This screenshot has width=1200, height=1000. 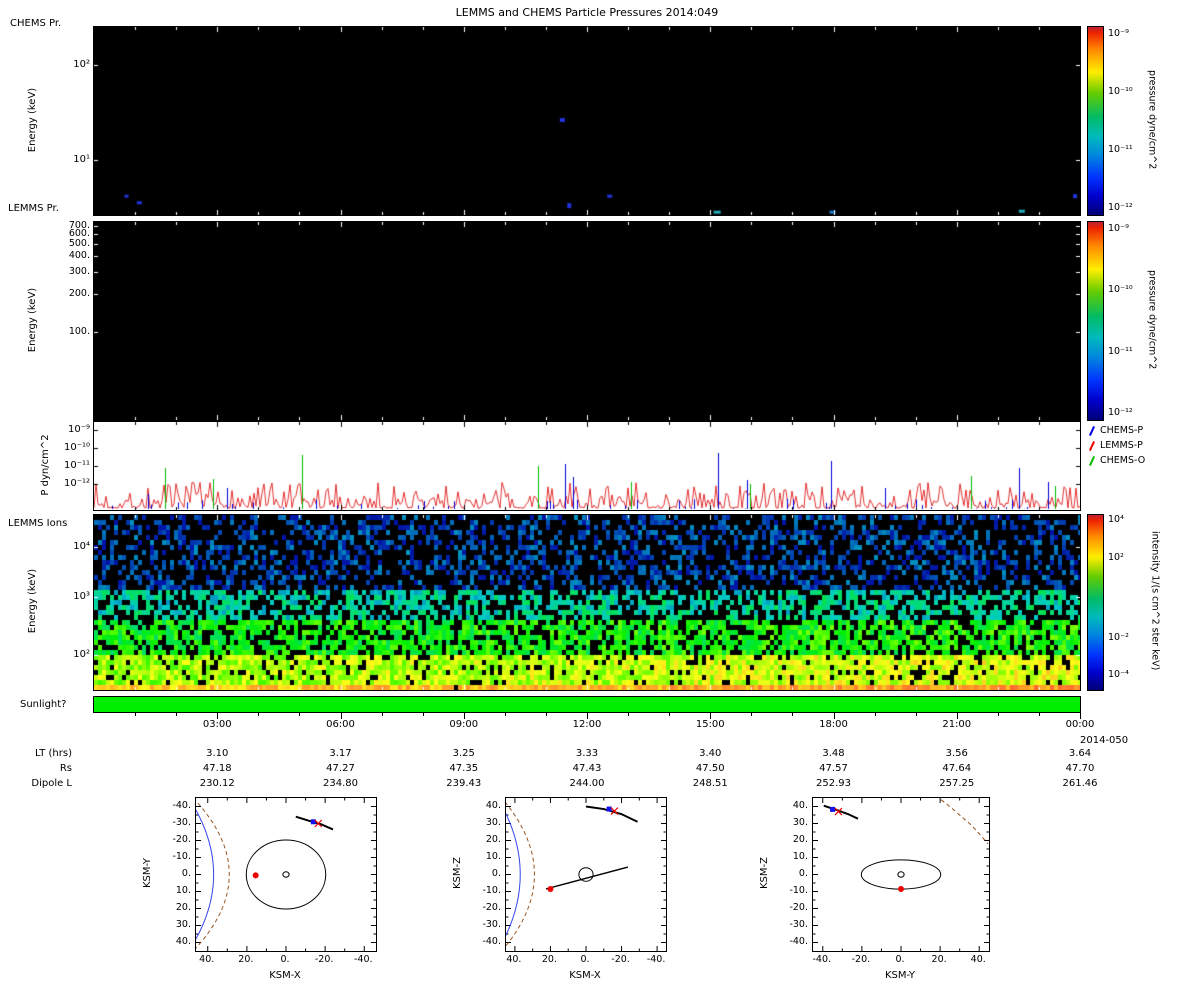 I want to click on y-tick-label: 200., so click(x=79, y=294).